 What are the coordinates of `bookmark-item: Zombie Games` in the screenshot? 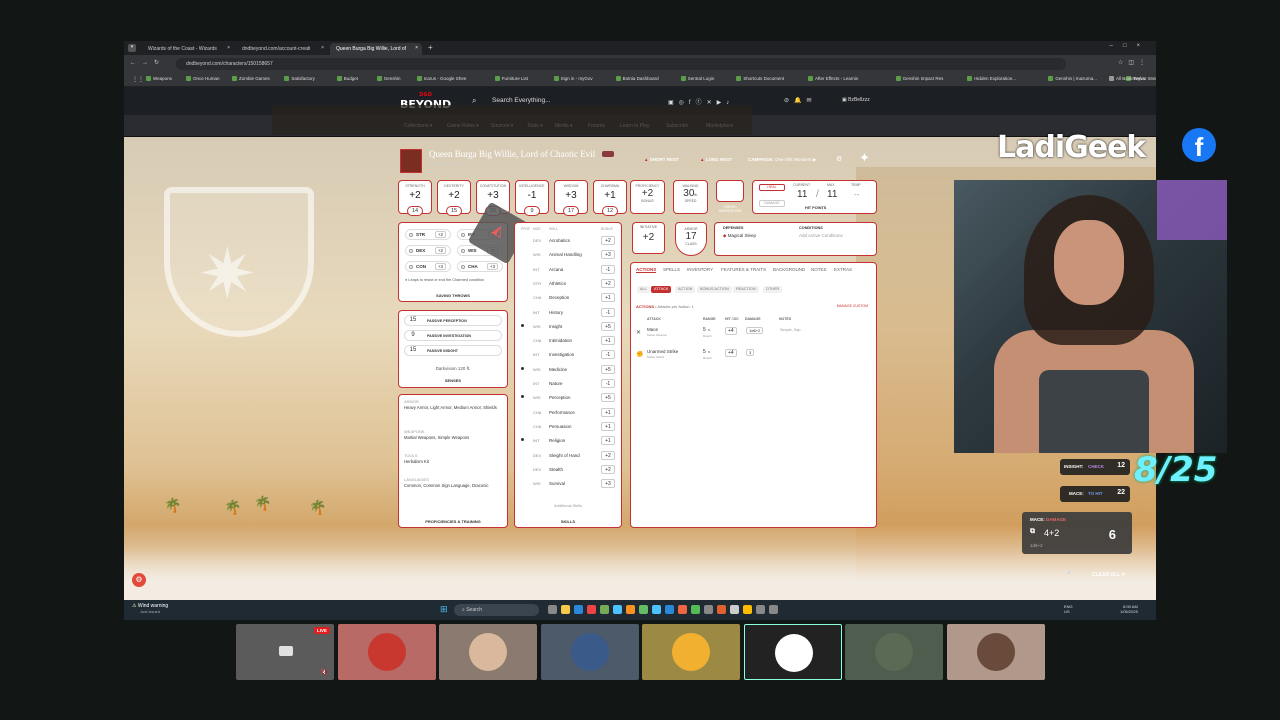 It's located at (251, 79).